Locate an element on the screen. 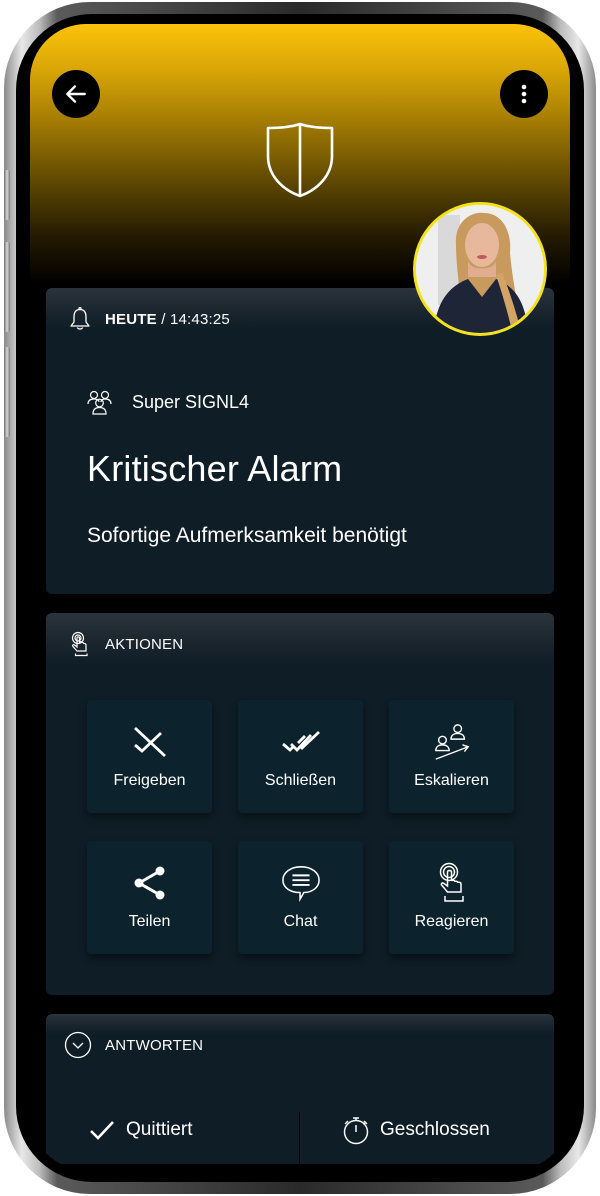 The height and width of the screenshot is (1196, 600). action-label: Teilen is located at coordinates (149, 921).